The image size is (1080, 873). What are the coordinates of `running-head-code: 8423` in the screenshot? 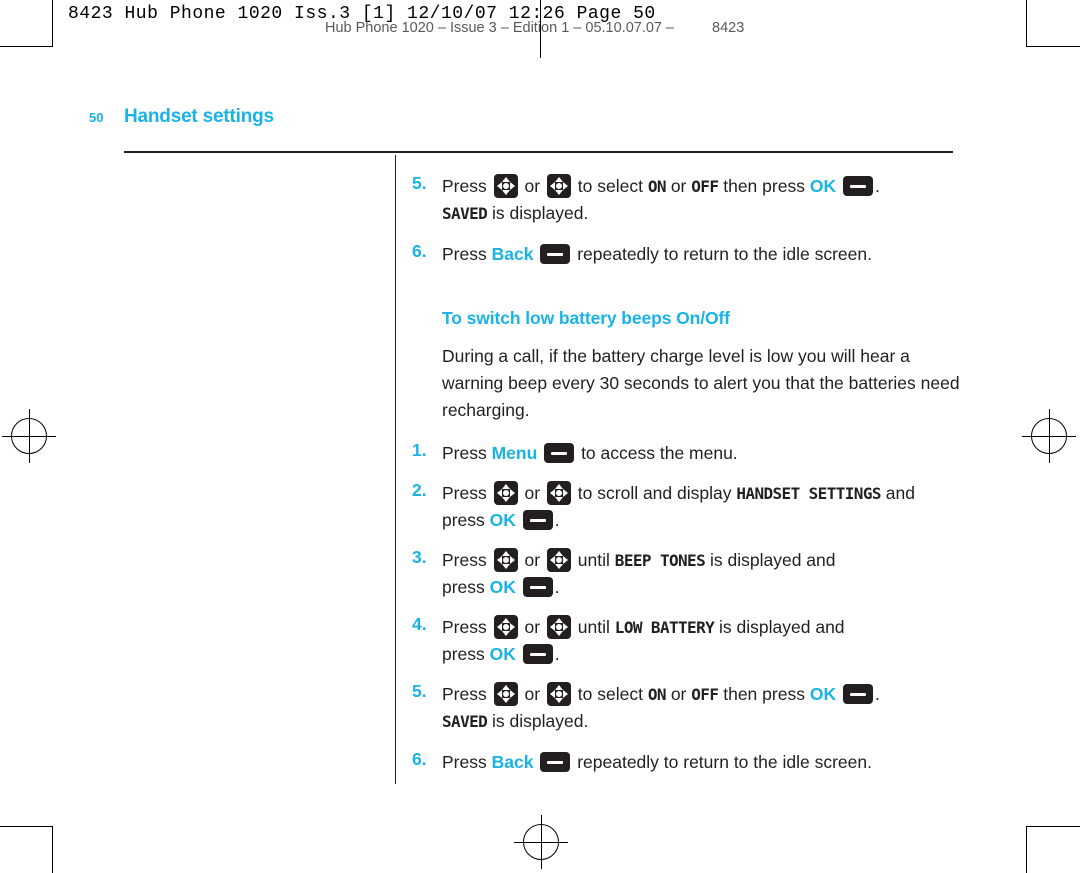 It's located at (728, 28).